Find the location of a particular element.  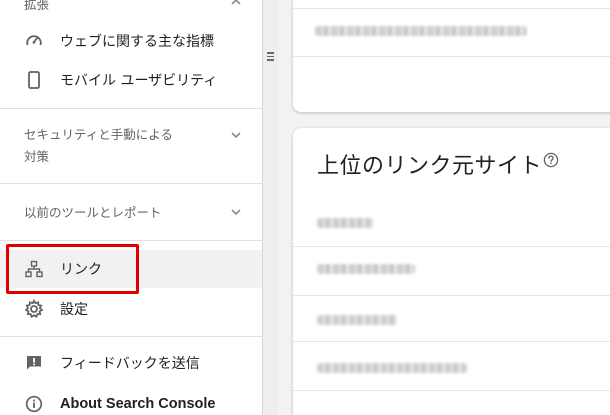

section-label-enhancements: 拡張 is located at coordinates (37, 6).